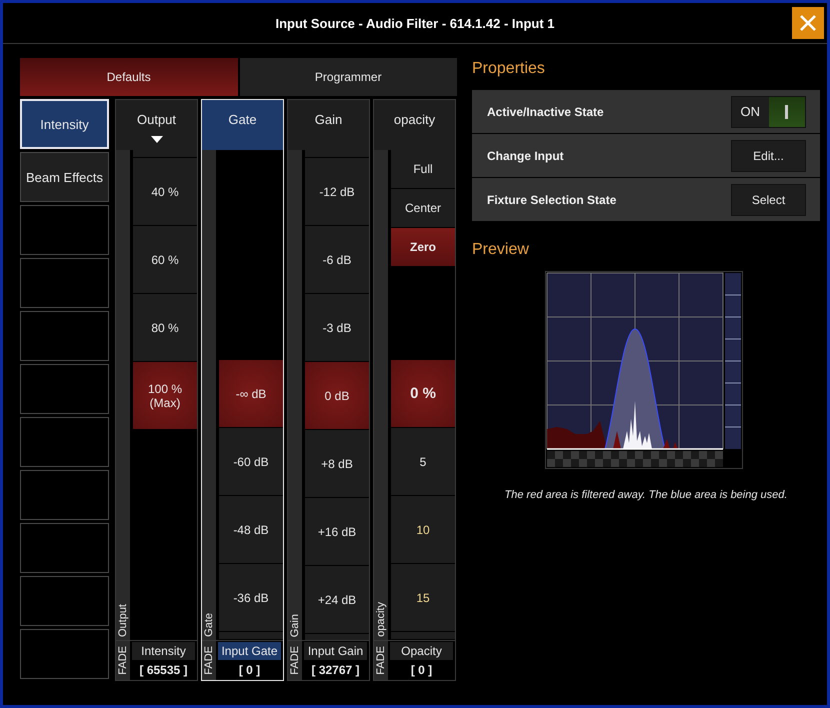 The width and height of the screenshot is (830, 708). I want to click on preset-button: Intensity, so click(64, 124).